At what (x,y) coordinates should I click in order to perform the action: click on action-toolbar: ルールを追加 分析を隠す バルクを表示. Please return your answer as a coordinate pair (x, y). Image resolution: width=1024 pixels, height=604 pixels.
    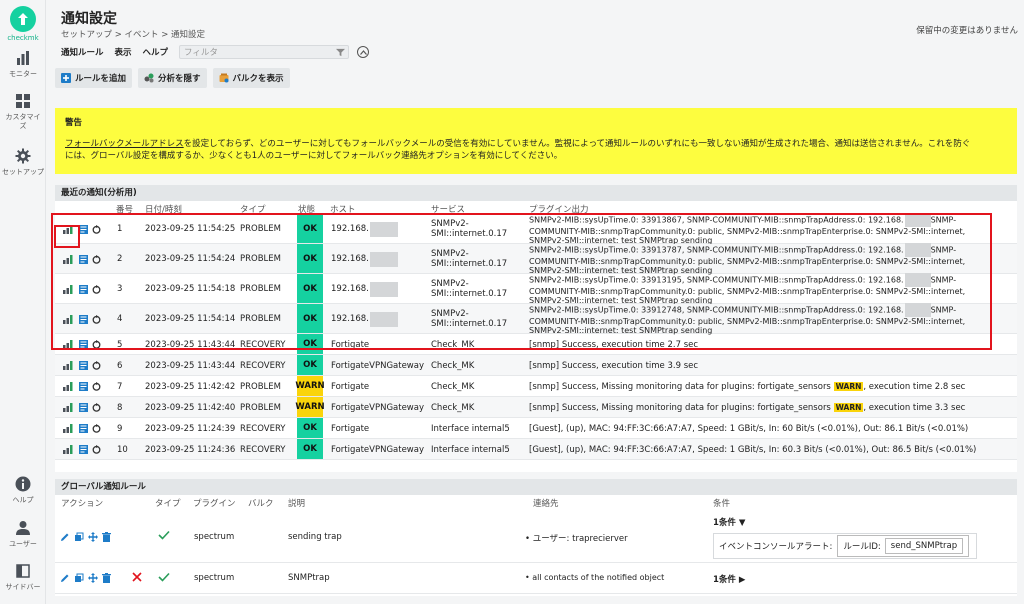
    Looking at the image, I should click on (175, 78).